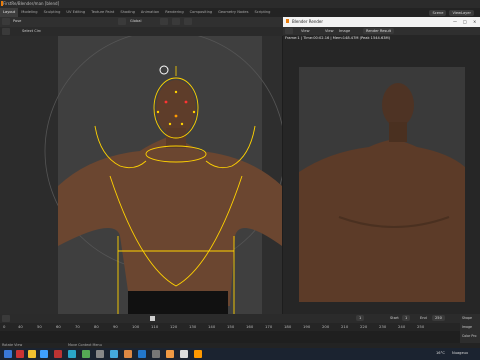  What do you see at coordinates (102, 12) in the screenshot?
I see `tab-texture-paint: Texture Paint` at bounding box center [102, 12].